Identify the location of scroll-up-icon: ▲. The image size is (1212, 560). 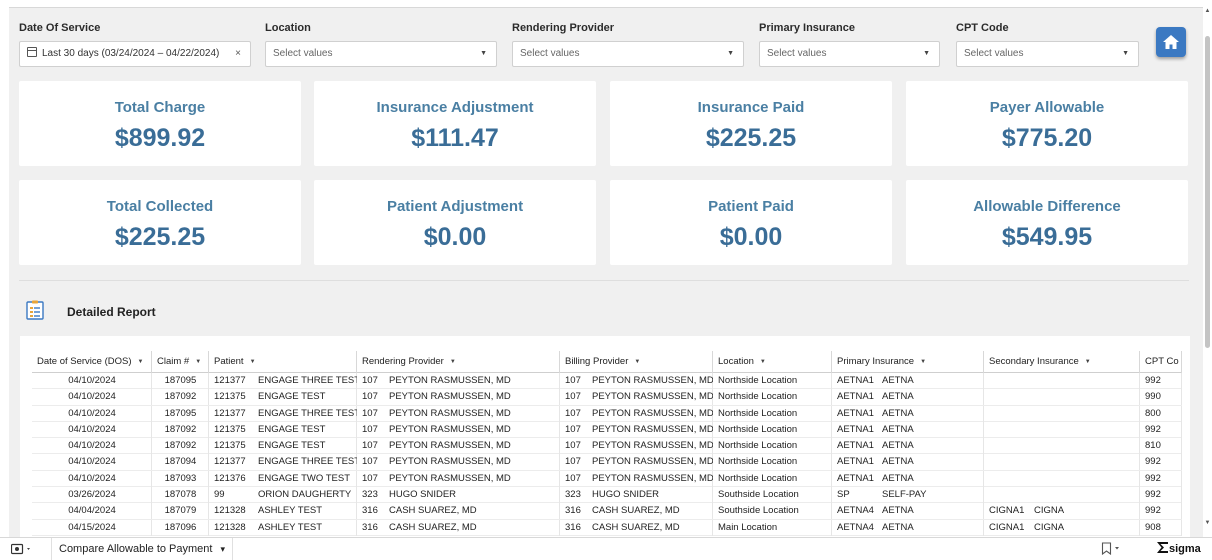
(1207, 11).